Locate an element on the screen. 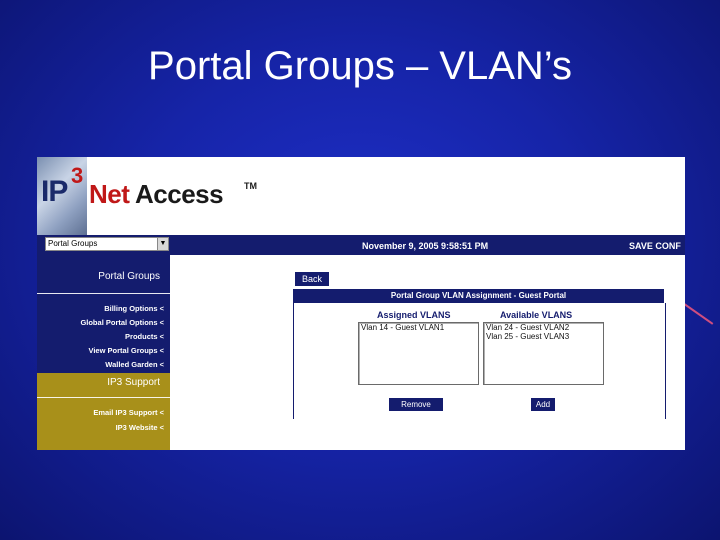 The height and width of the screenshot is (540, 720). sidebar-divider is located at coordinates (103, 293).